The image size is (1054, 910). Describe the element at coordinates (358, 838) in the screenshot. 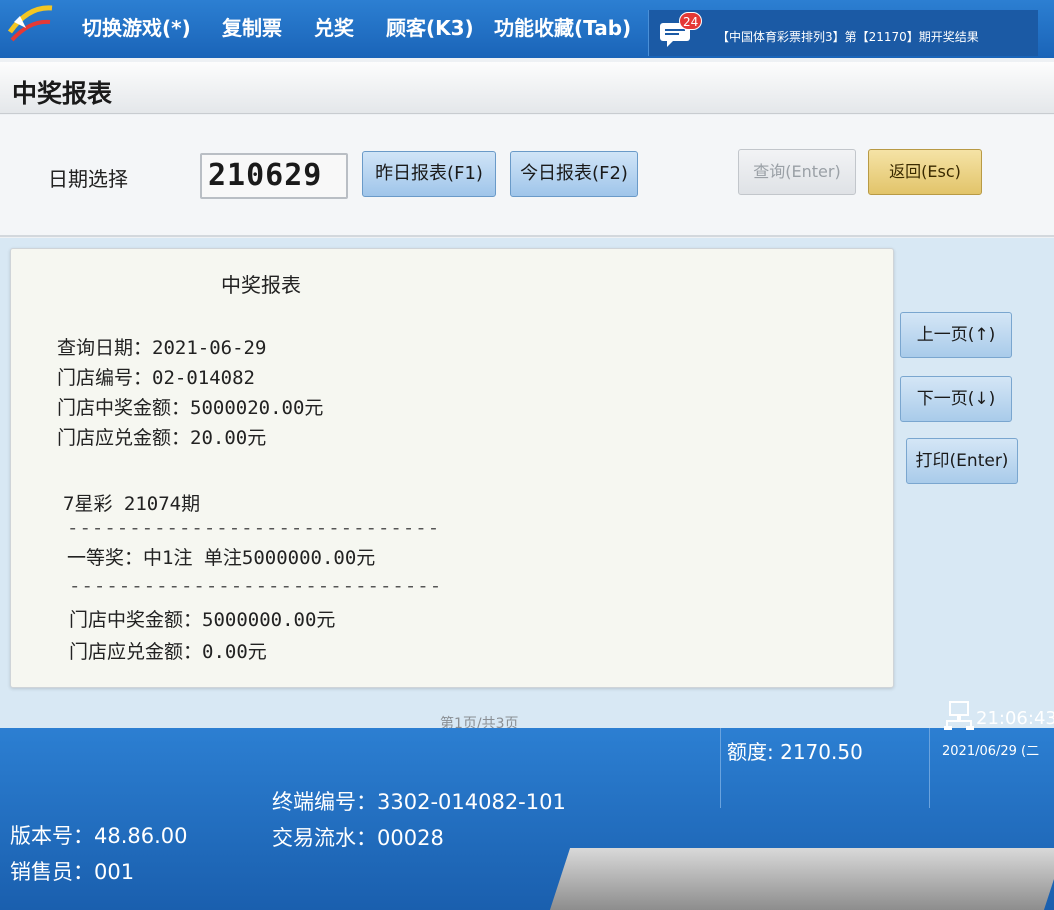

I see `transaction-serial: 交易流水：00028` at that location.